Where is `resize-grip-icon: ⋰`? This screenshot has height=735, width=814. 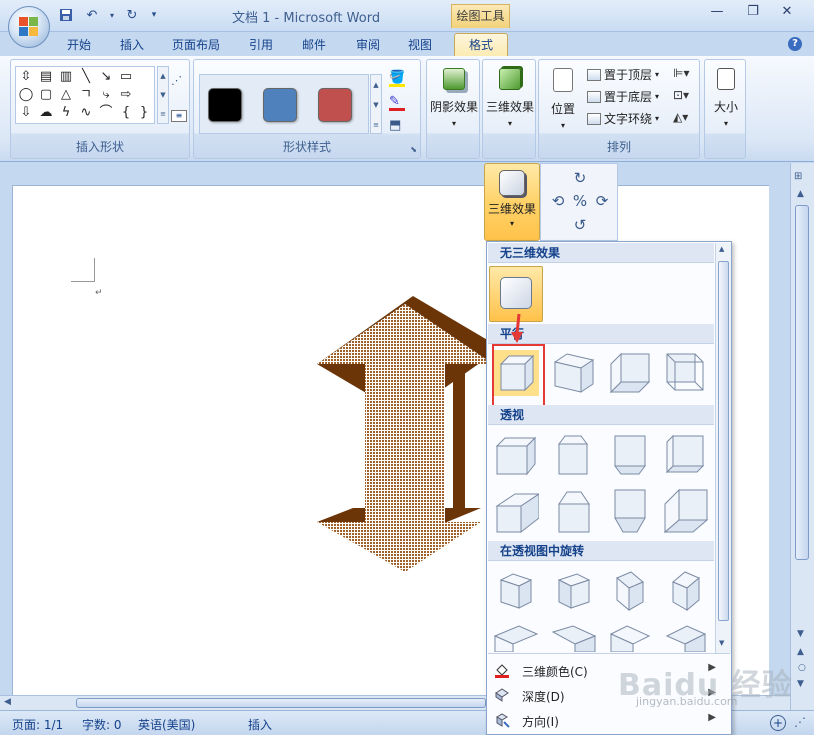
resize-grip-icon: ⋰ is located at coordinates (801, 723).